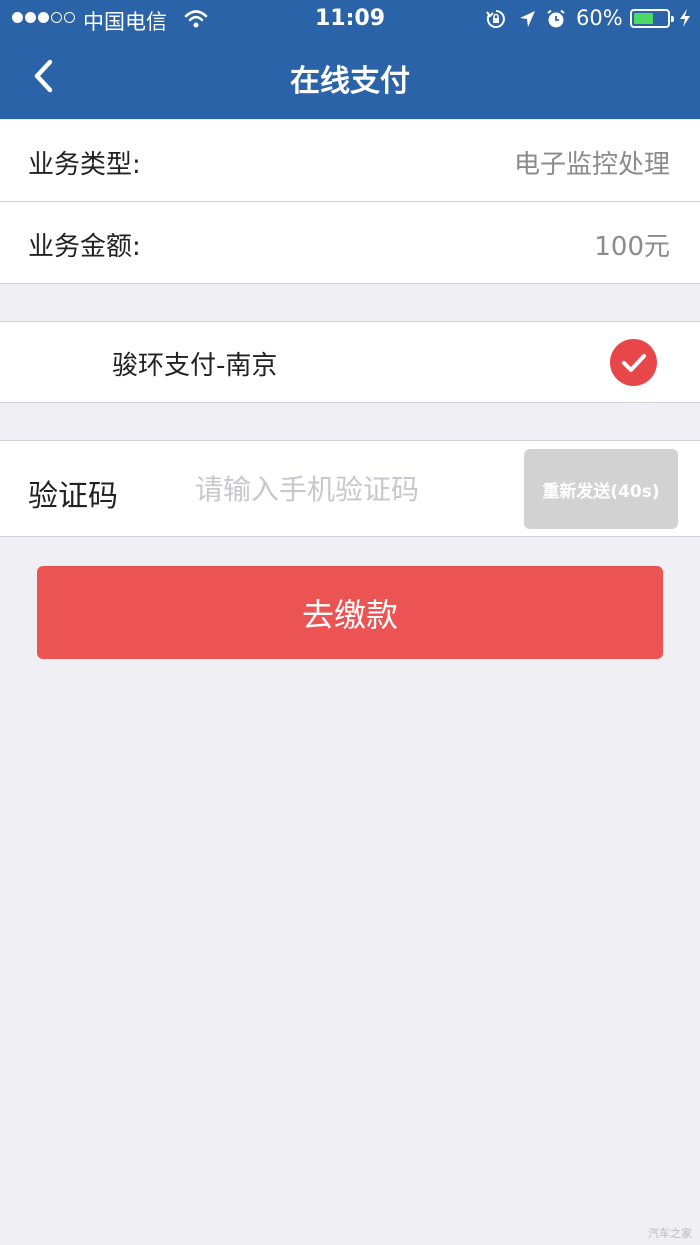 The width and height of the screenshot is (700, 1245). Describe the element at coordinates (350, 243) in the screenshot. I see `business-amount-row: 业务金额: 100元` at that location.